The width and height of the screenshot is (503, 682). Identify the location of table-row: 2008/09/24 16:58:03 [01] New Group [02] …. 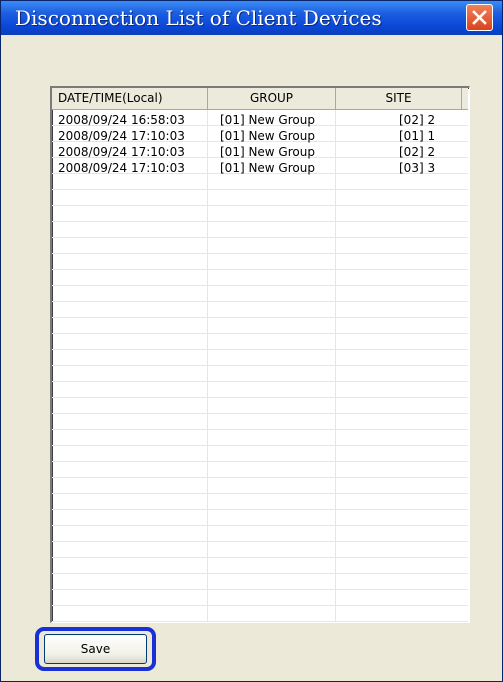
(260, 120).